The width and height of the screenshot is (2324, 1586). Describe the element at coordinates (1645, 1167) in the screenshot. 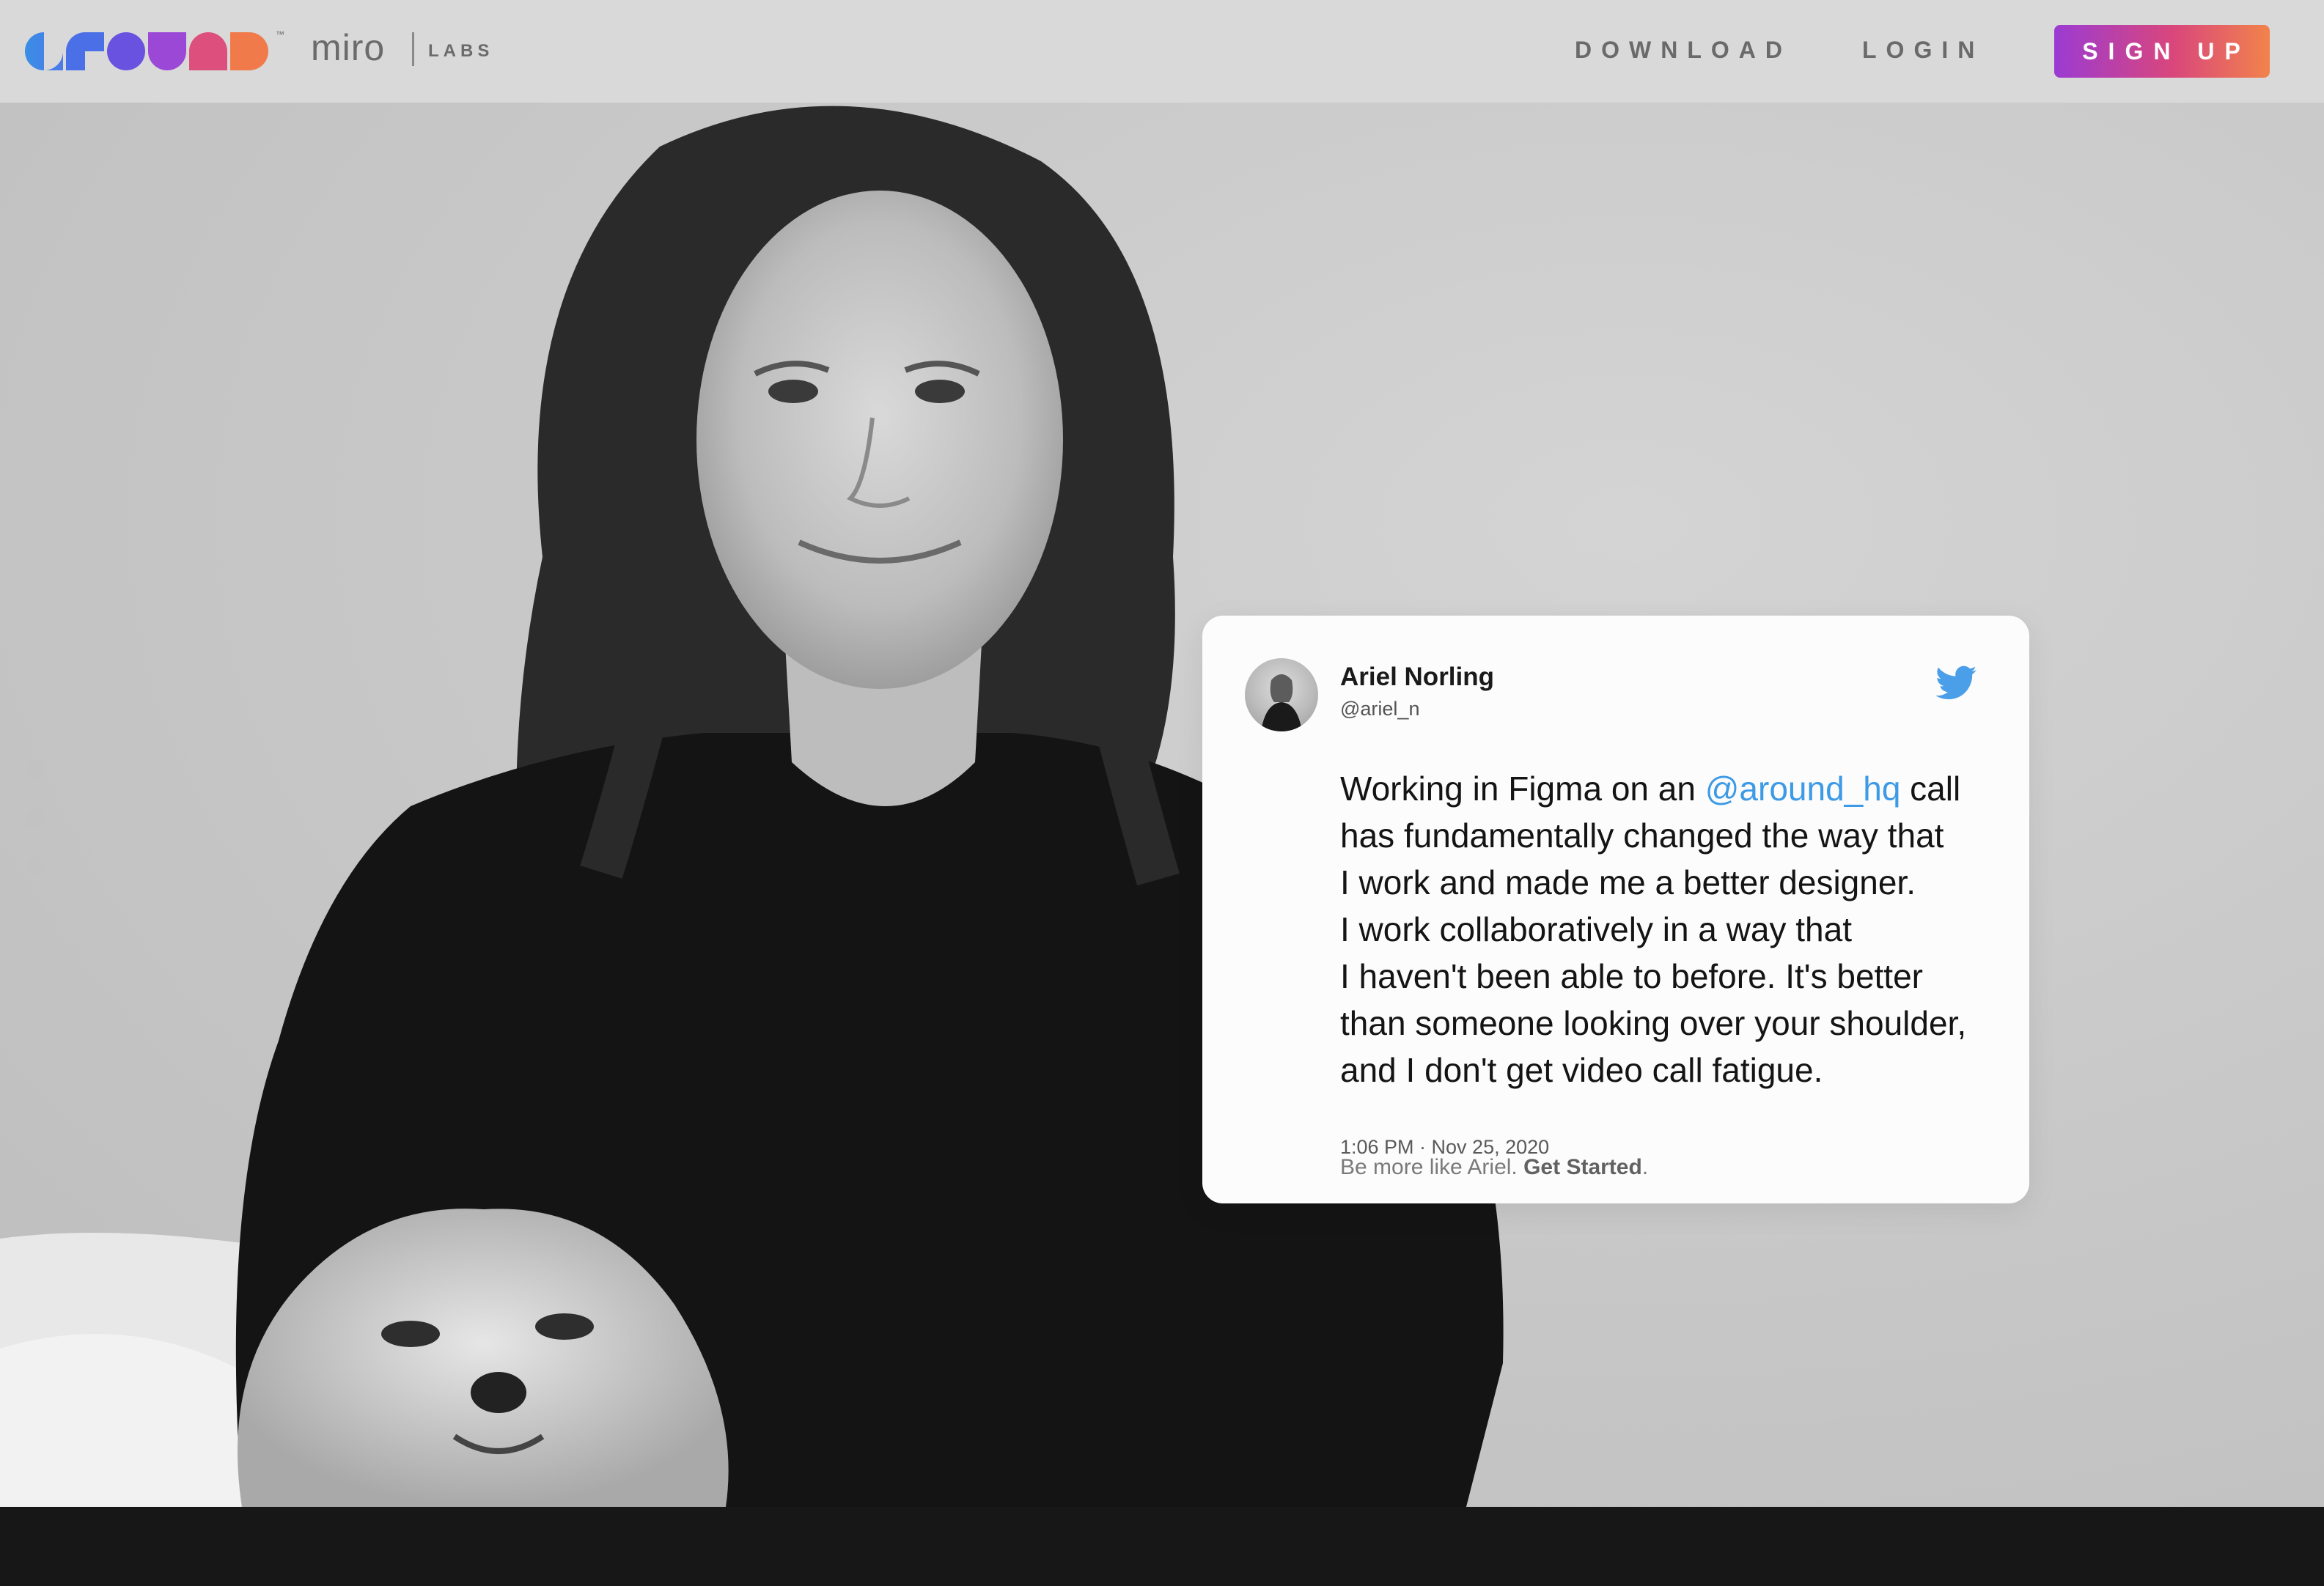

I see `cta-period: .` at that location.